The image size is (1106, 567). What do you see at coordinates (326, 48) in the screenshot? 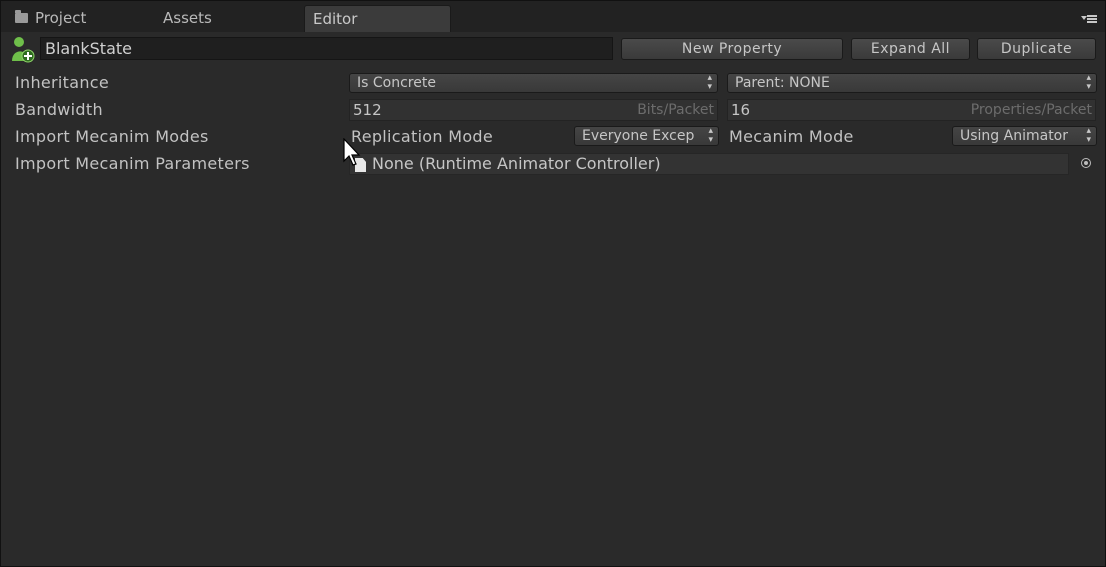
I see `state-name-input` at bounding box center [326, 48].